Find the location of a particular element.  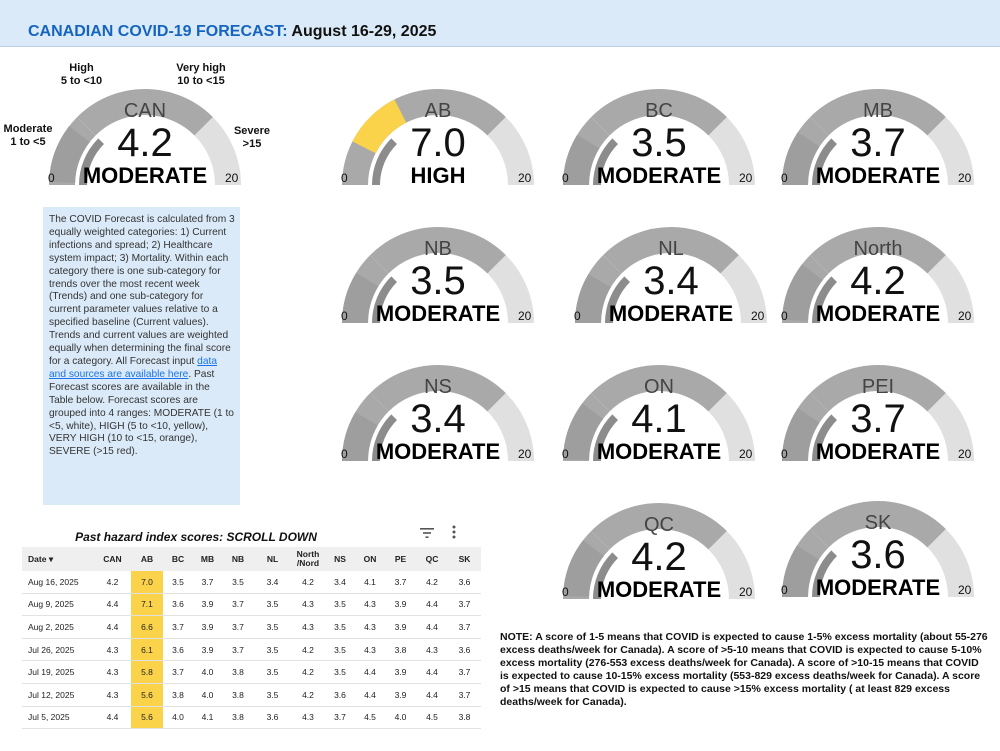

gauge-mb: MB 3.7 MODERATE 0 20 is located at coordinates (878, 140).